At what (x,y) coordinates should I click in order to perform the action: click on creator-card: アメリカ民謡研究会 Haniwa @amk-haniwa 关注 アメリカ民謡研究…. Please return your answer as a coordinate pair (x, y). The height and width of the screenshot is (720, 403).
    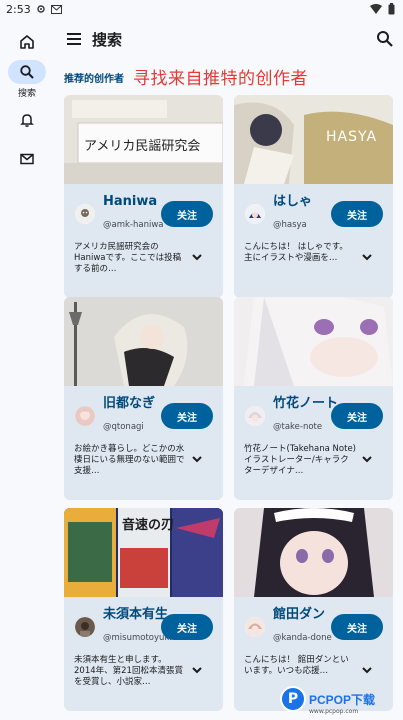
    Looking at the image, I should click on (143, 196).